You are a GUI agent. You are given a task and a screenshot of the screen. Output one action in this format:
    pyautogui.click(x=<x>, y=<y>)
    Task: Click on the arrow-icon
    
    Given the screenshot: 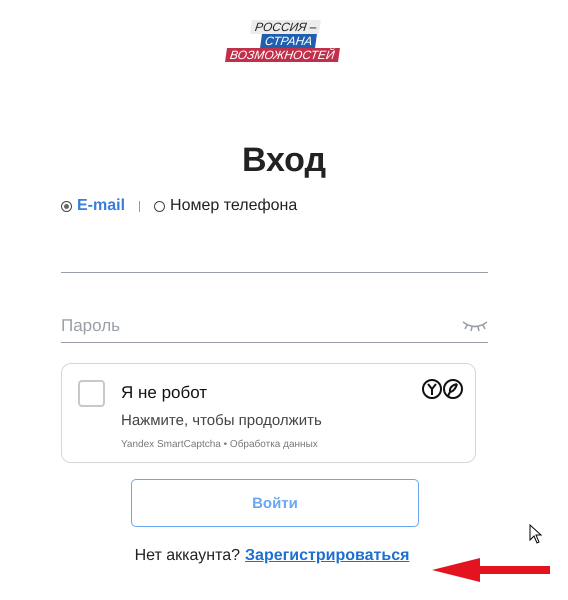 What is the action you would take?
    pyautogui.click(x=492, y=570)
    